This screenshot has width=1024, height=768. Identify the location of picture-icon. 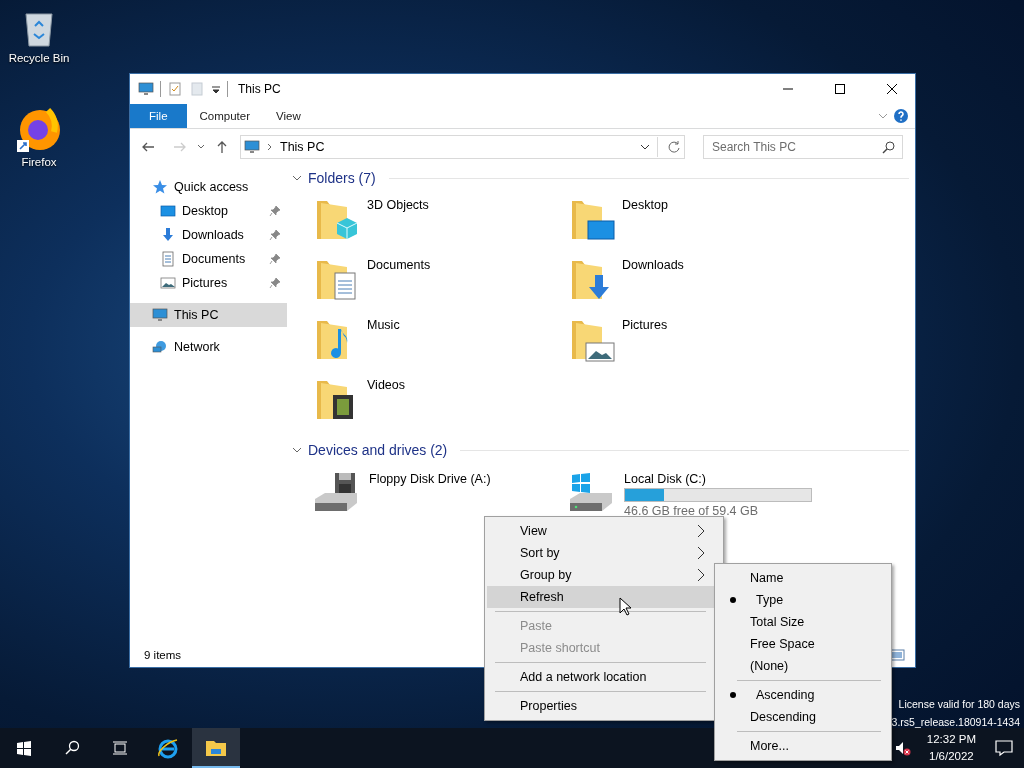
(168, 283).